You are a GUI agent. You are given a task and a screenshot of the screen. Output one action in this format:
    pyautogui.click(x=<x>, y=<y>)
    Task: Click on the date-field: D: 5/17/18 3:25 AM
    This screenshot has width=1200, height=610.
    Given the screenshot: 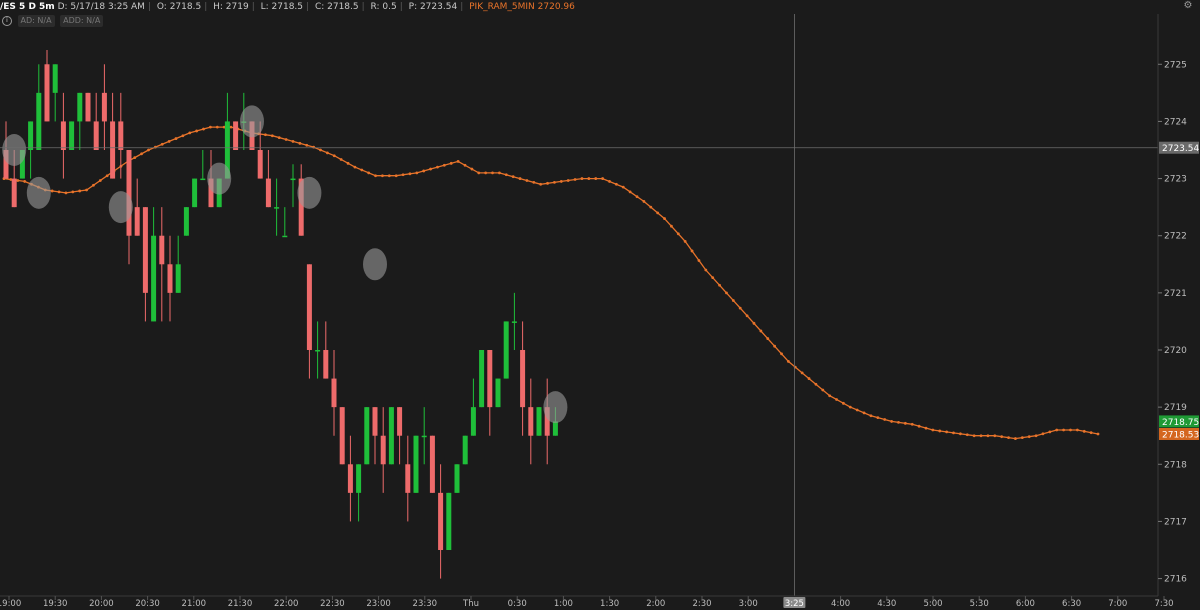 What is the action you would take?
    pyautogui.click(x=101, y=7)
    